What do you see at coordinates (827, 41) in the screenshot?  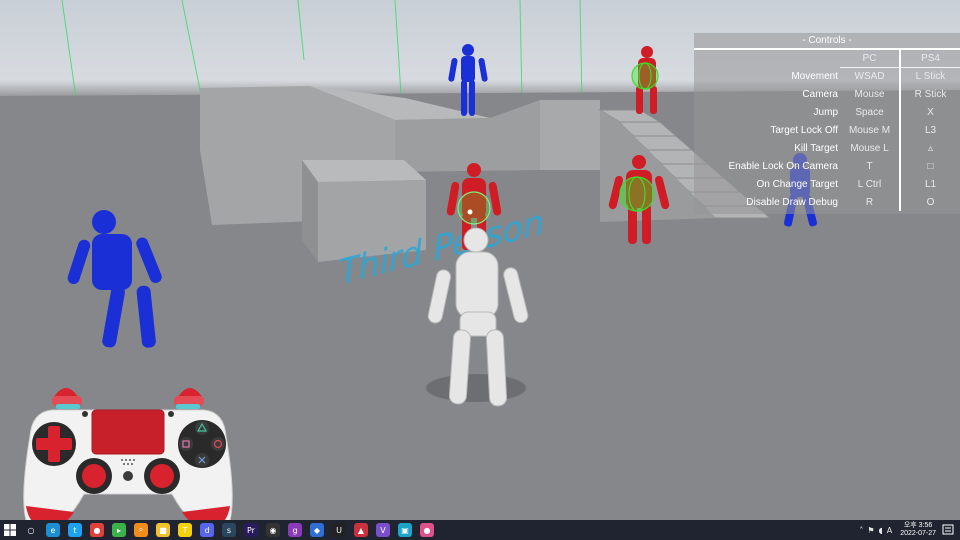 I see `controls-title: - Controls -` at bounding box center [827, 41].